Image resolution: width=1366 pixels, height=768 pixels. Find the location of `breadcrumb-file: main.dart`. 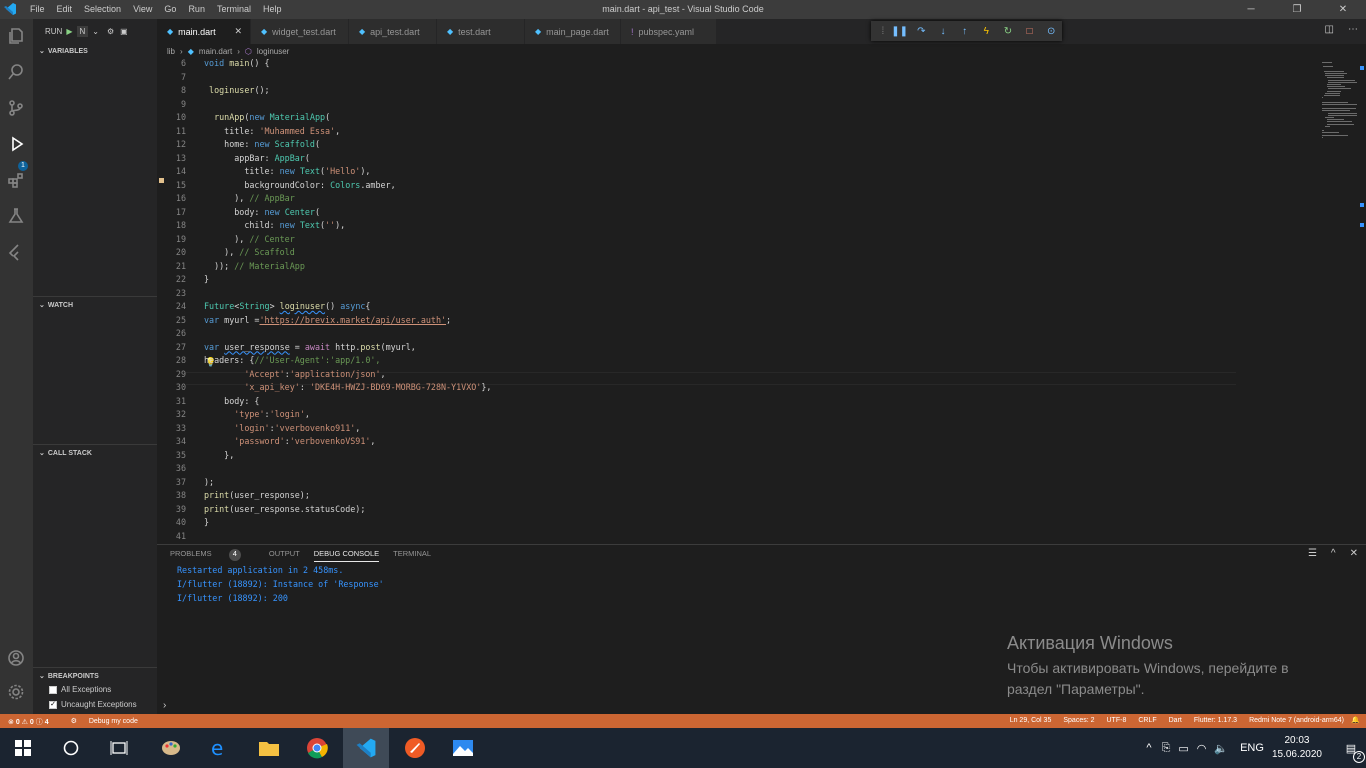

breadcrumb-file: main.dart is located at coordinates (215, 51).